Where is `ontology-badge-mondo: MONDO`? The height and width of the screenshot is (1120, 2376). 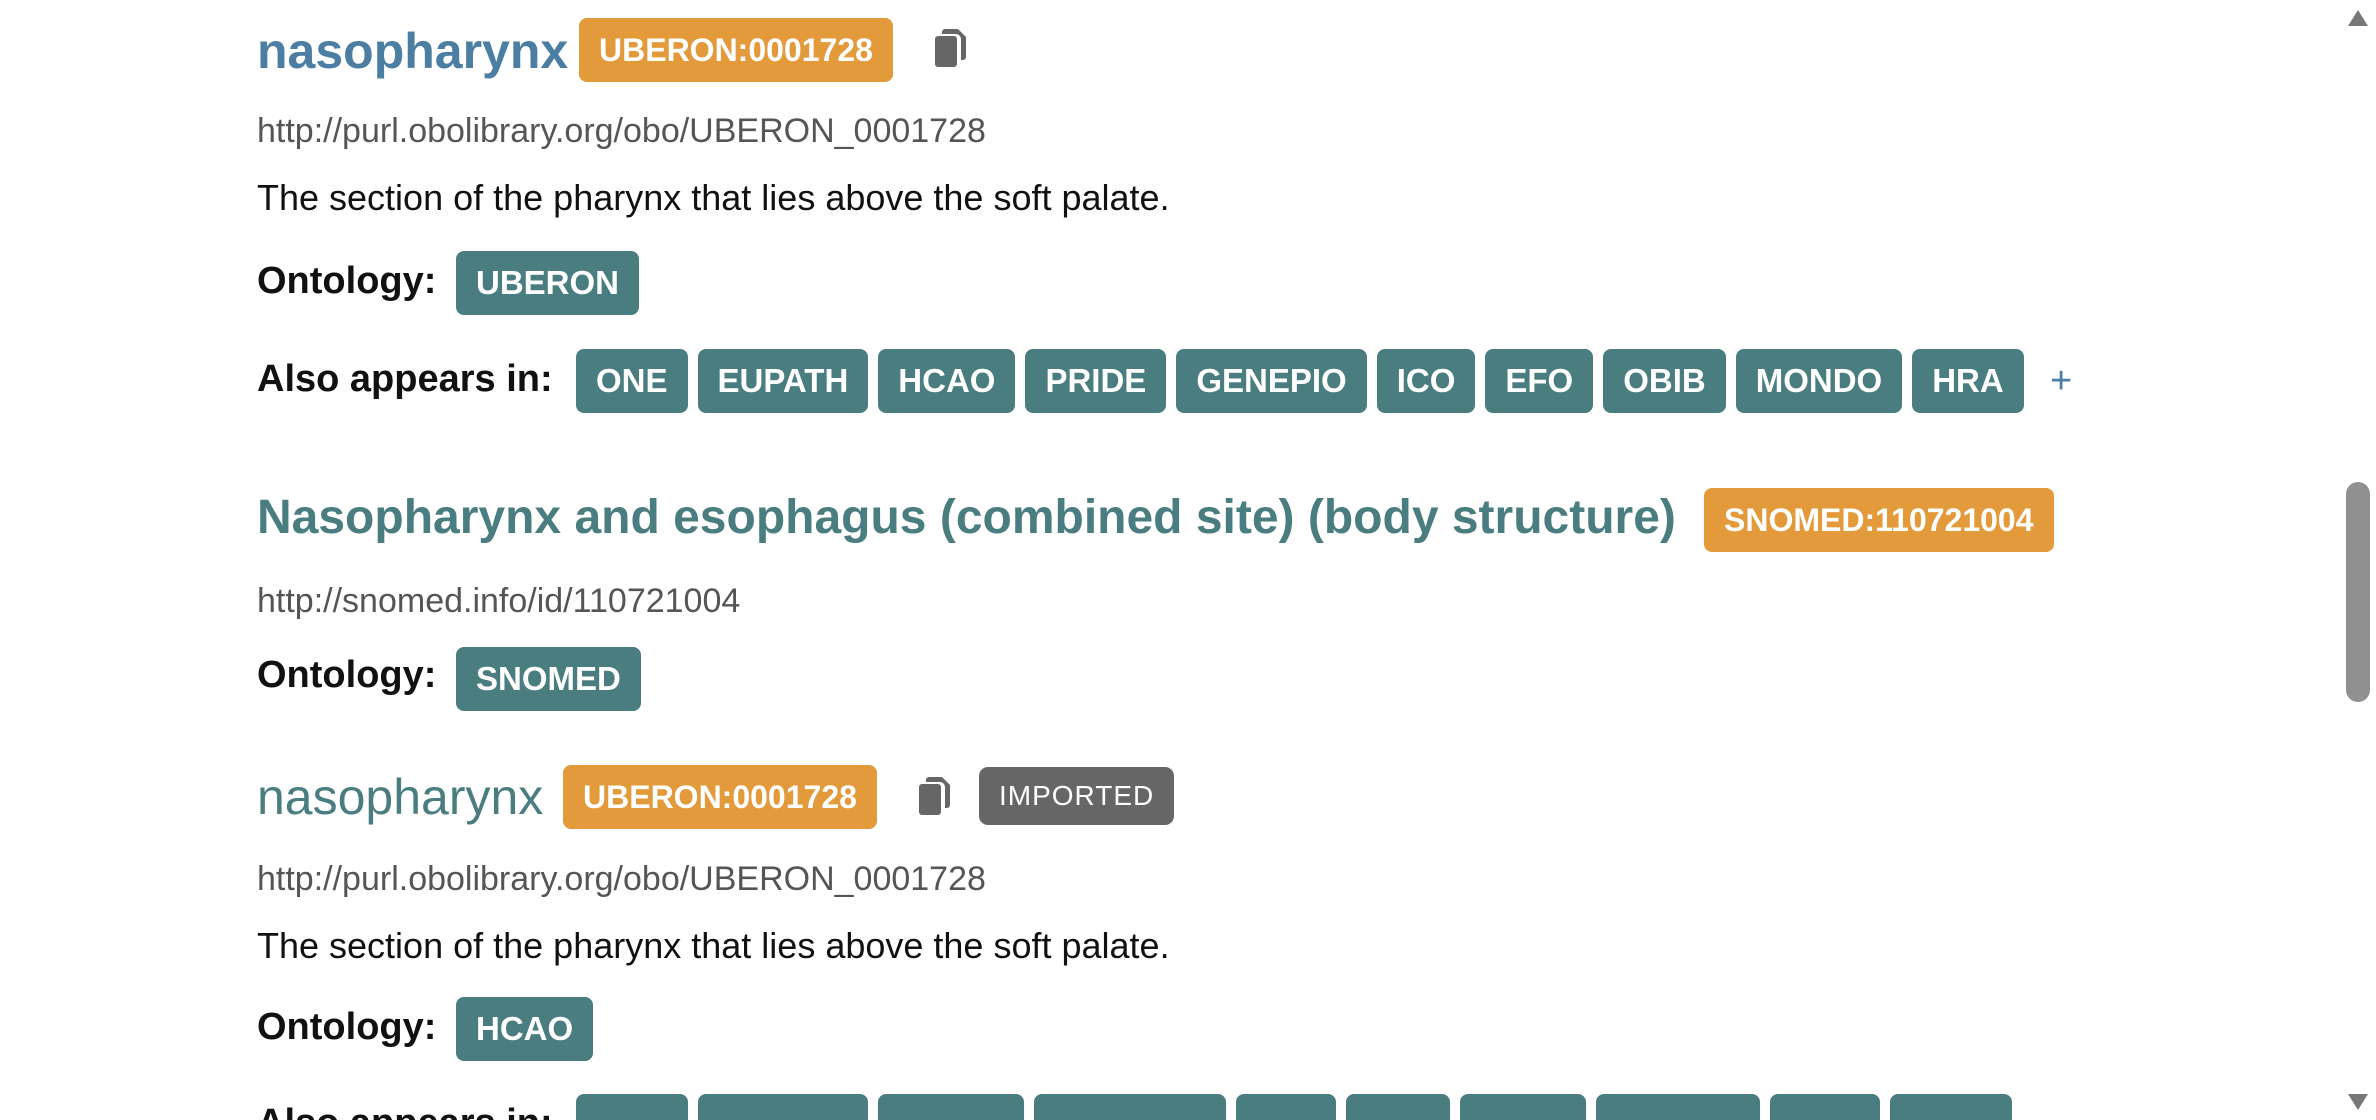 ontology-badge-mondo: MONDO is located at coordinates (1819, 381).